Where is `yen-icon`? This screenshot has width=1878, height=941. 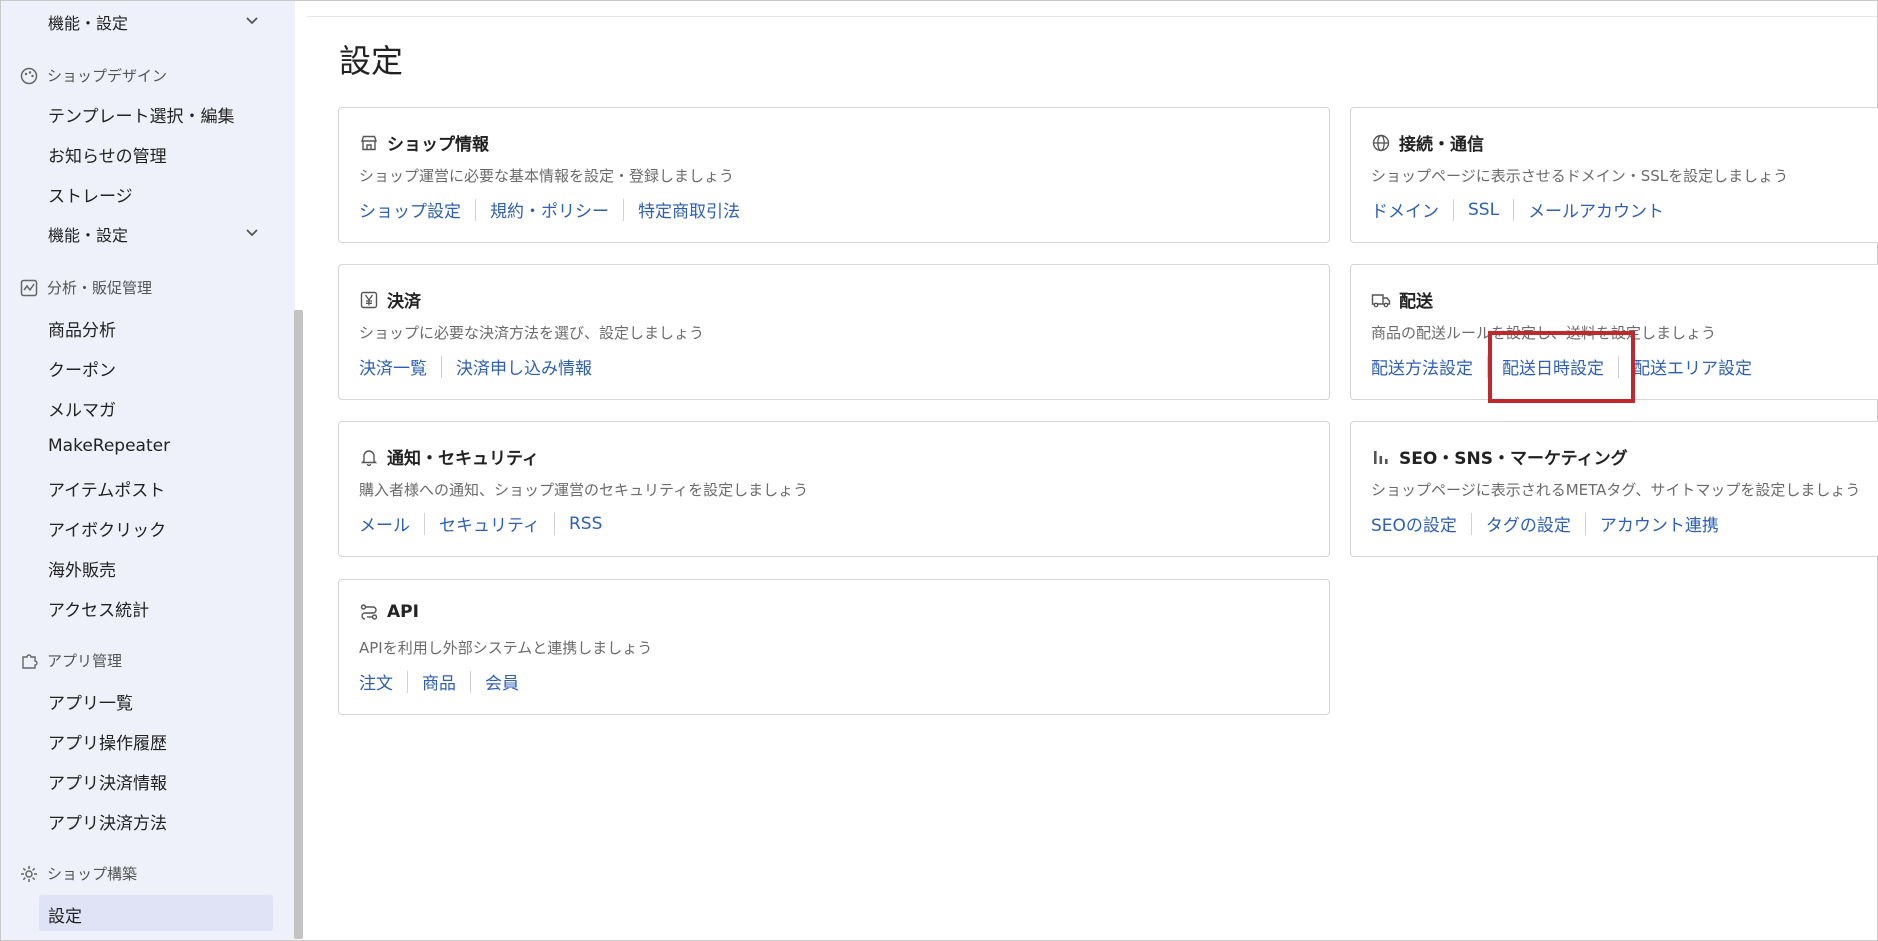
yen-icon is located at coordinates (369, 299).